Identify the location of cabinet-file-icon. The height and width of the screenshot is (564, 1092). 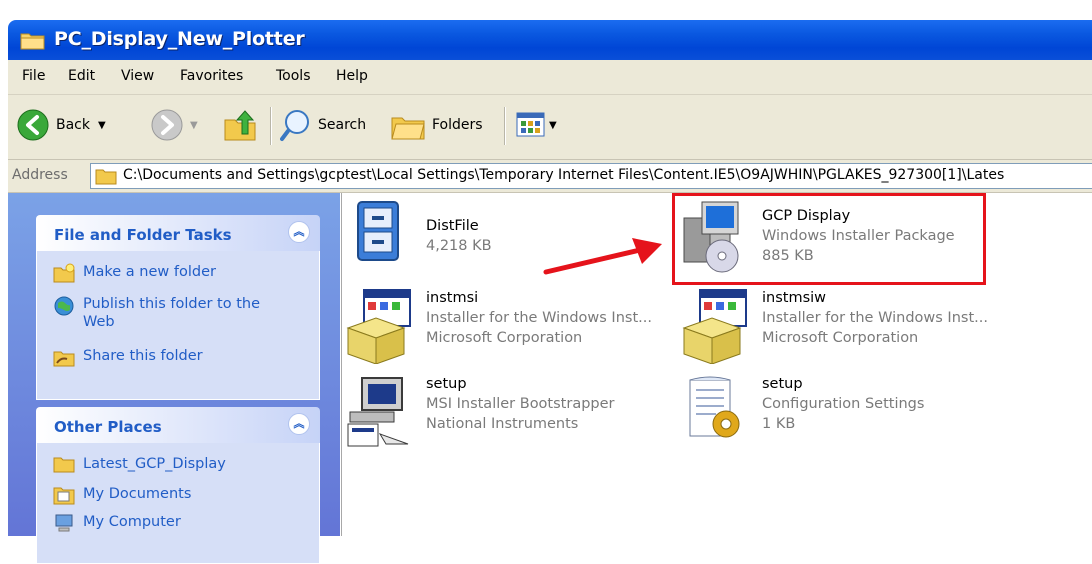
(378, 231).